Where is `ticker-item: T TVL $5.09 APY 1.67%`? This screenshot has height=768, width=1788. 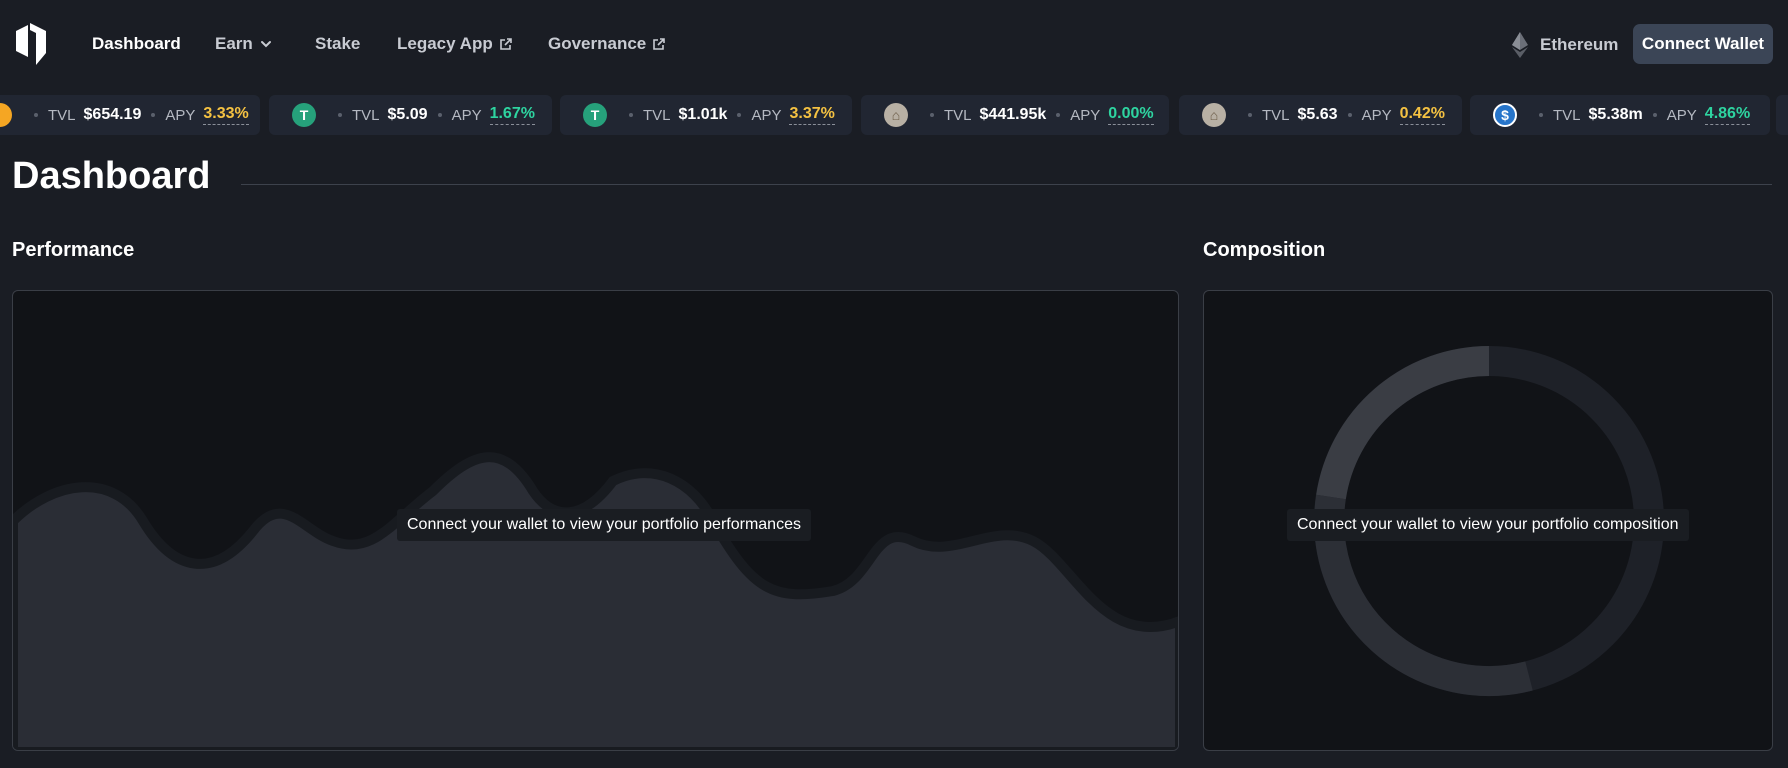
ticker-item: T TVL $5.09 APY 1.67% is located at coordinates (410, 115).